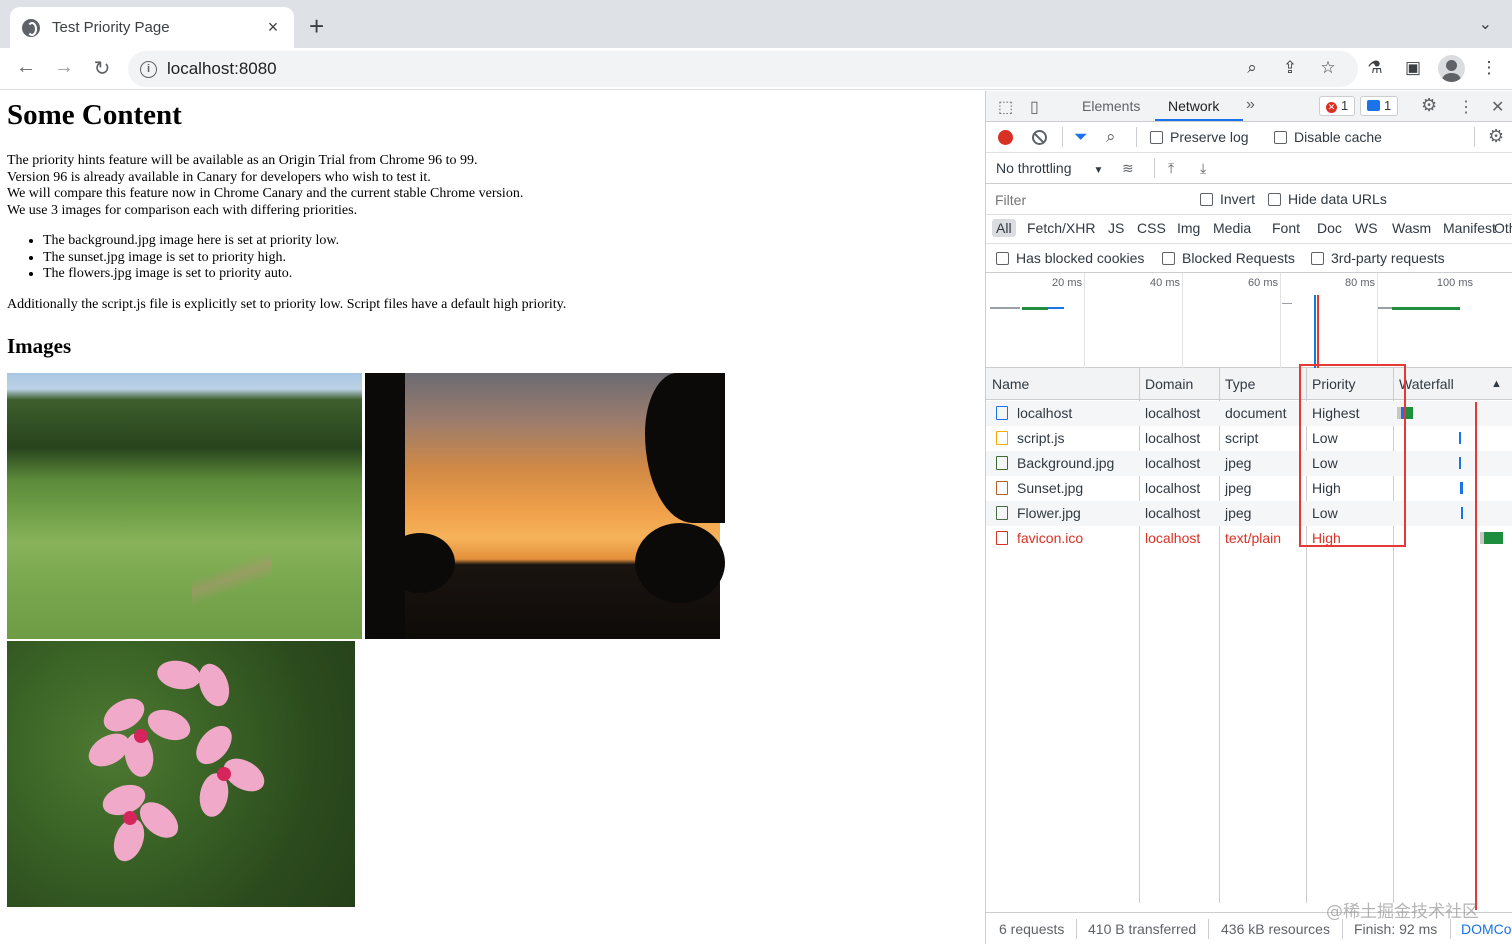  I want to click on table-row: favicon.ico localhost text/plain High, so click(1249, 538).